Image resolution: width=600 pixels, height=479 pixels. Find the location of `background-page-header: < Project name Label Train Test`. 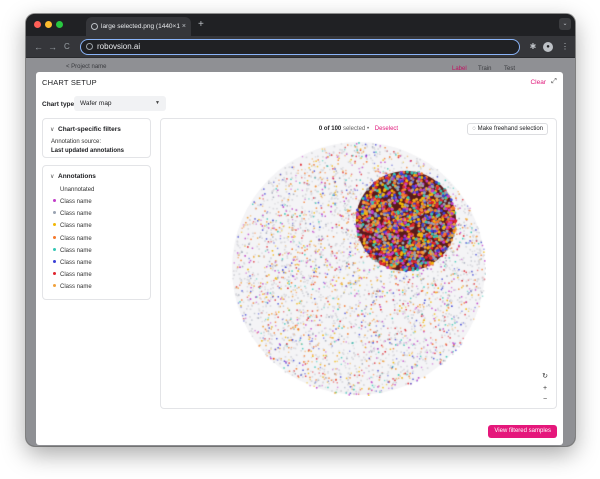

background-page-header: < Project name Label Train Test is located at coordinates (300, 65).